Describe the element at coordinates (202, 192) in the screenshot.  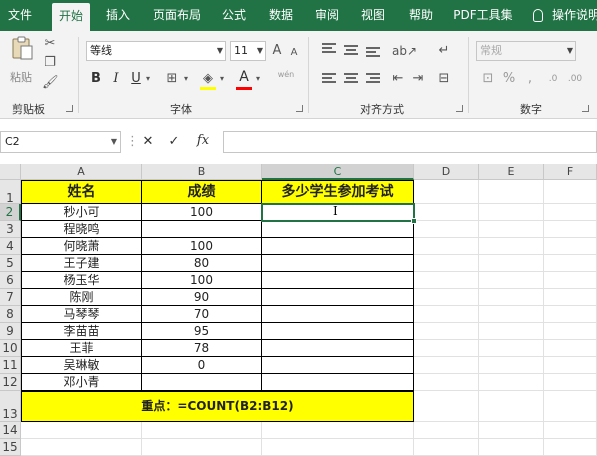
I see `cell-b1-header-score: 成绩` at that location.